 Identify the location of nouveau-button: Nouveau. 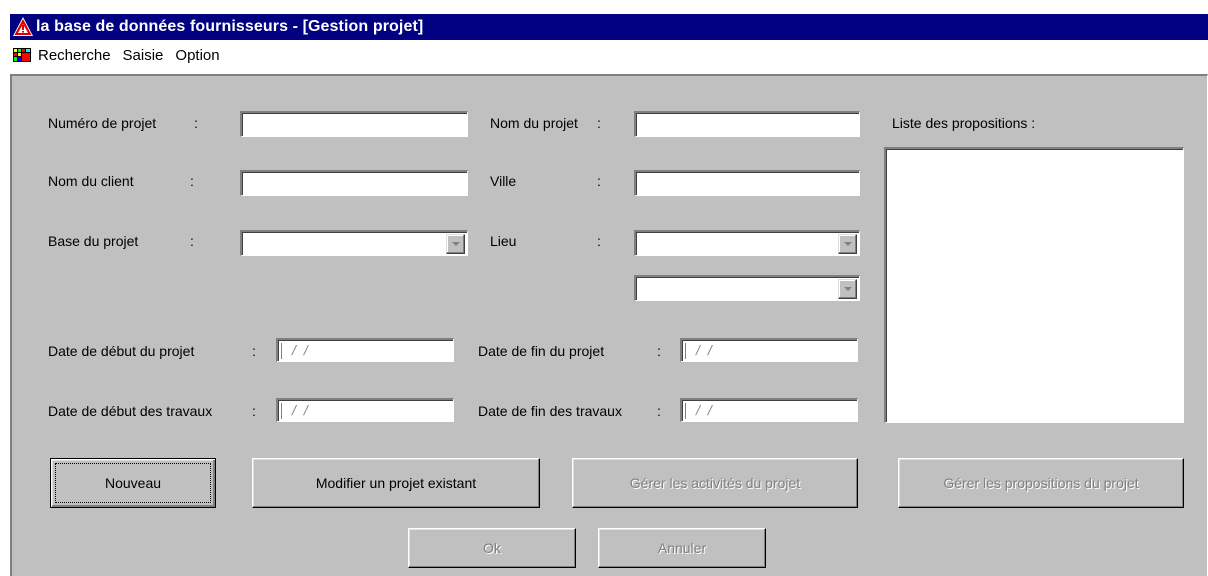
(133, 483).